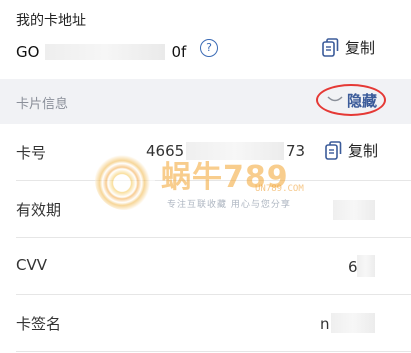  I want to click on signature-label: 卡签名, so click(39, 324).